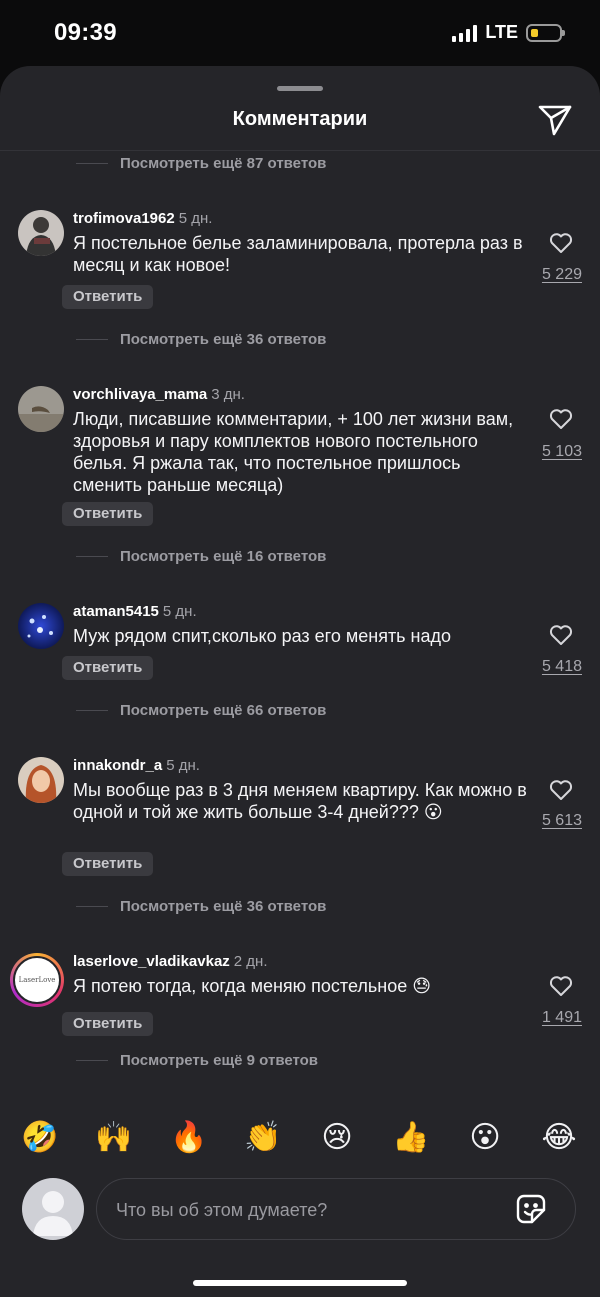 The image size is (600, 1297). Describe the element at coordinates (223, 556) in the screenshot. I see `view-more-replies-label: Посмотреть ещё 16 ответов` at that location.